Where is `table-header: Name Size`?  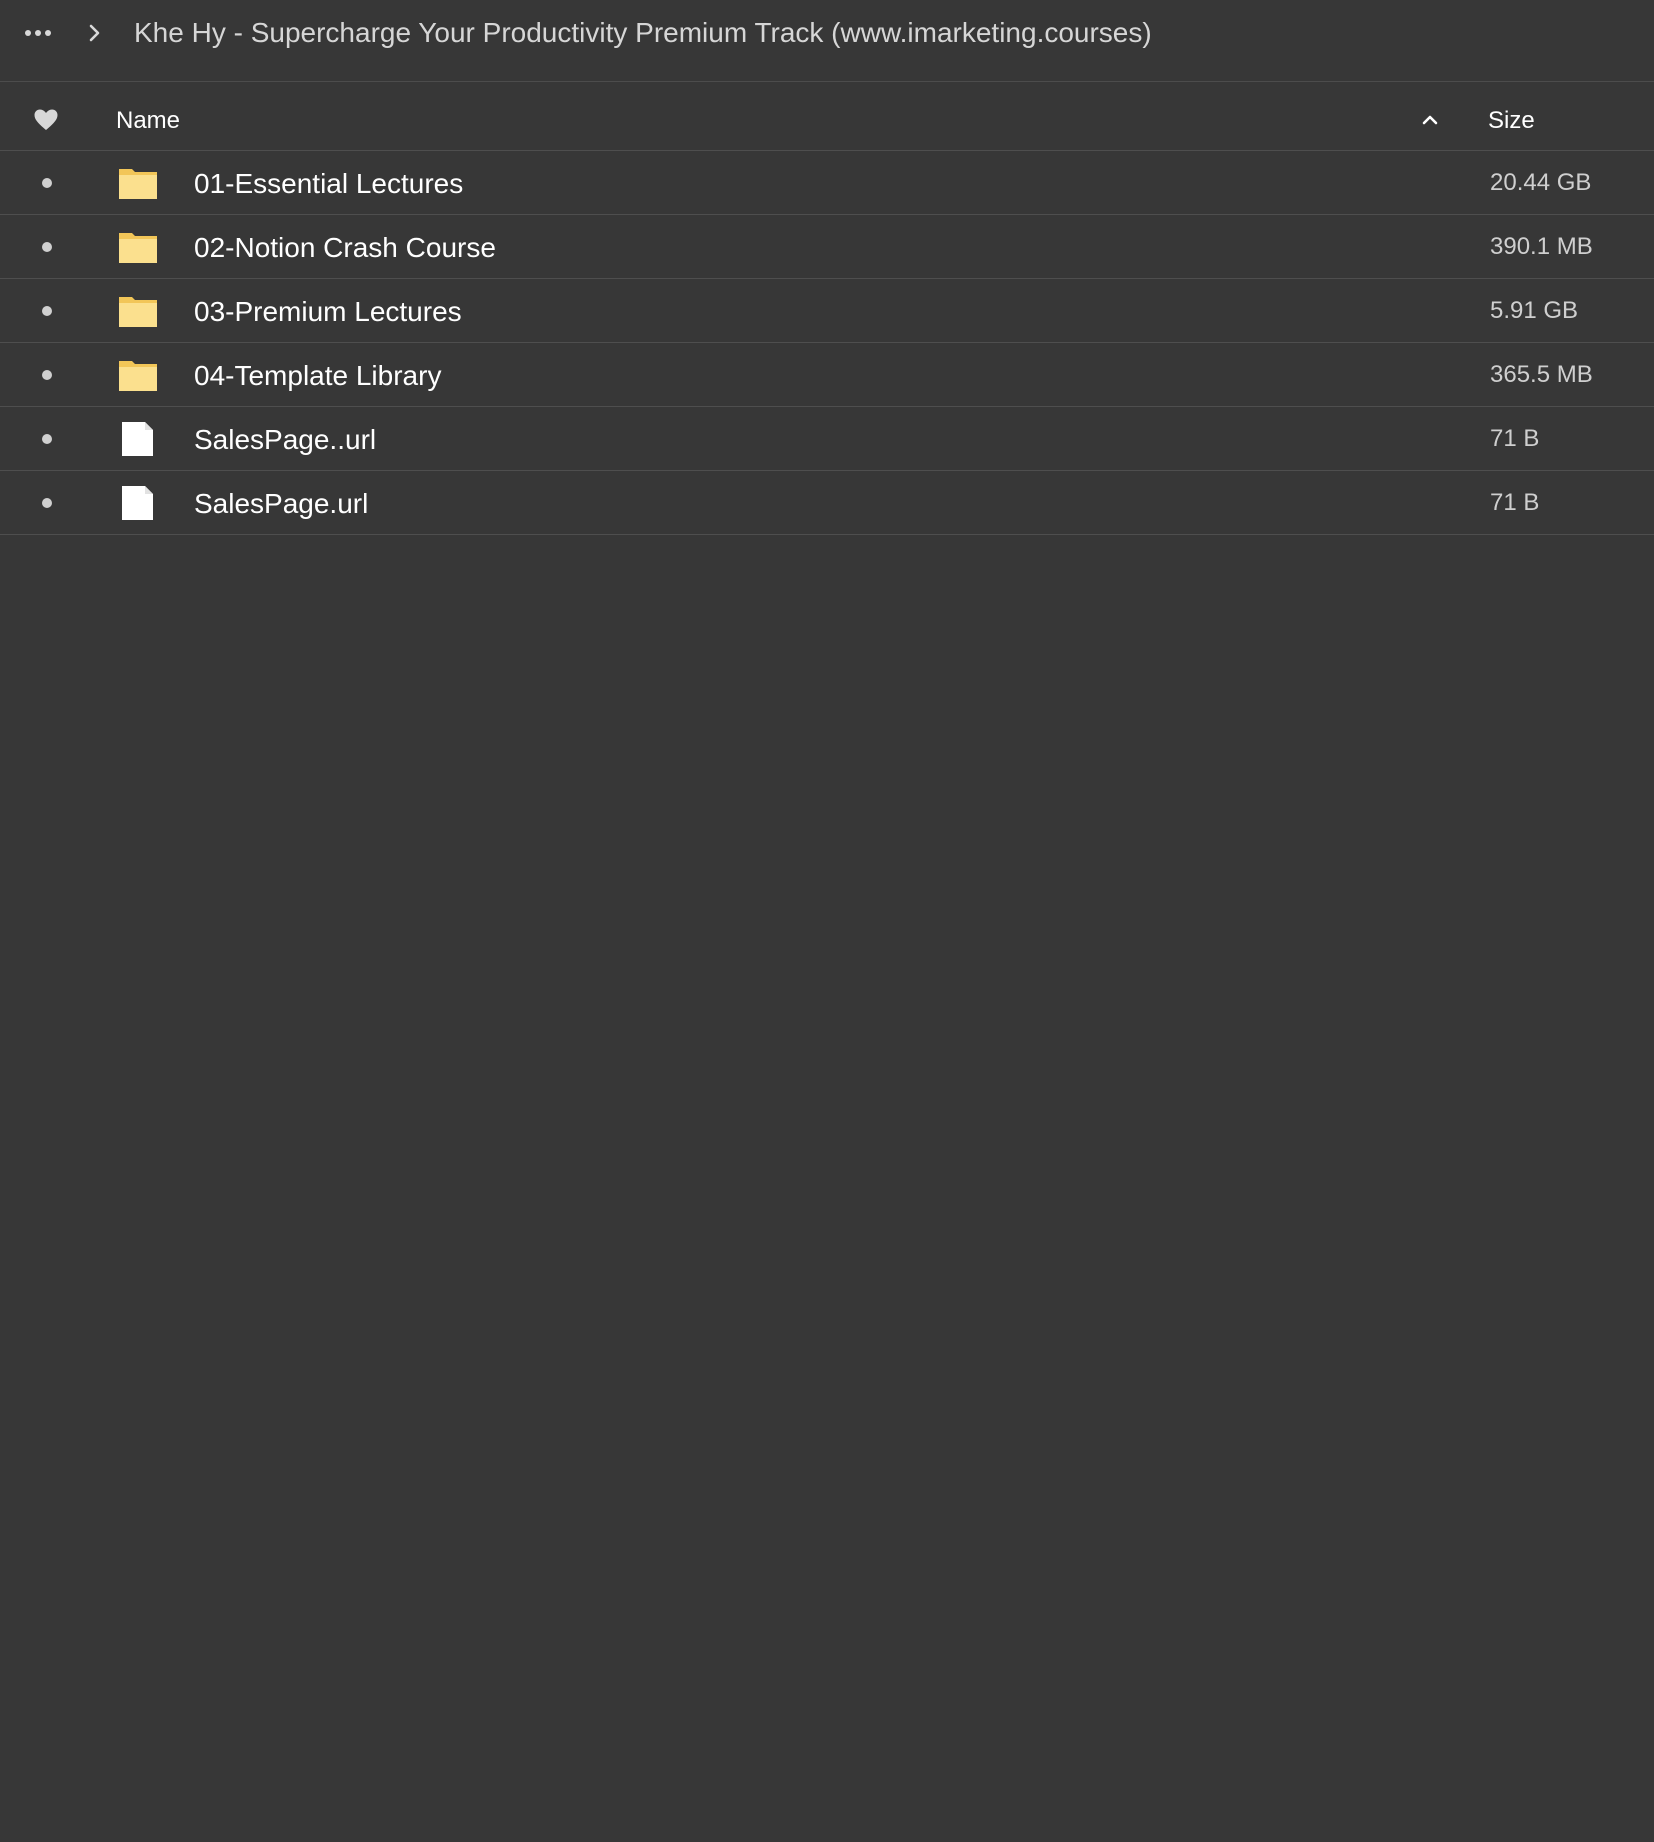 table-header: Name Size is located at coordinates (827, 120).